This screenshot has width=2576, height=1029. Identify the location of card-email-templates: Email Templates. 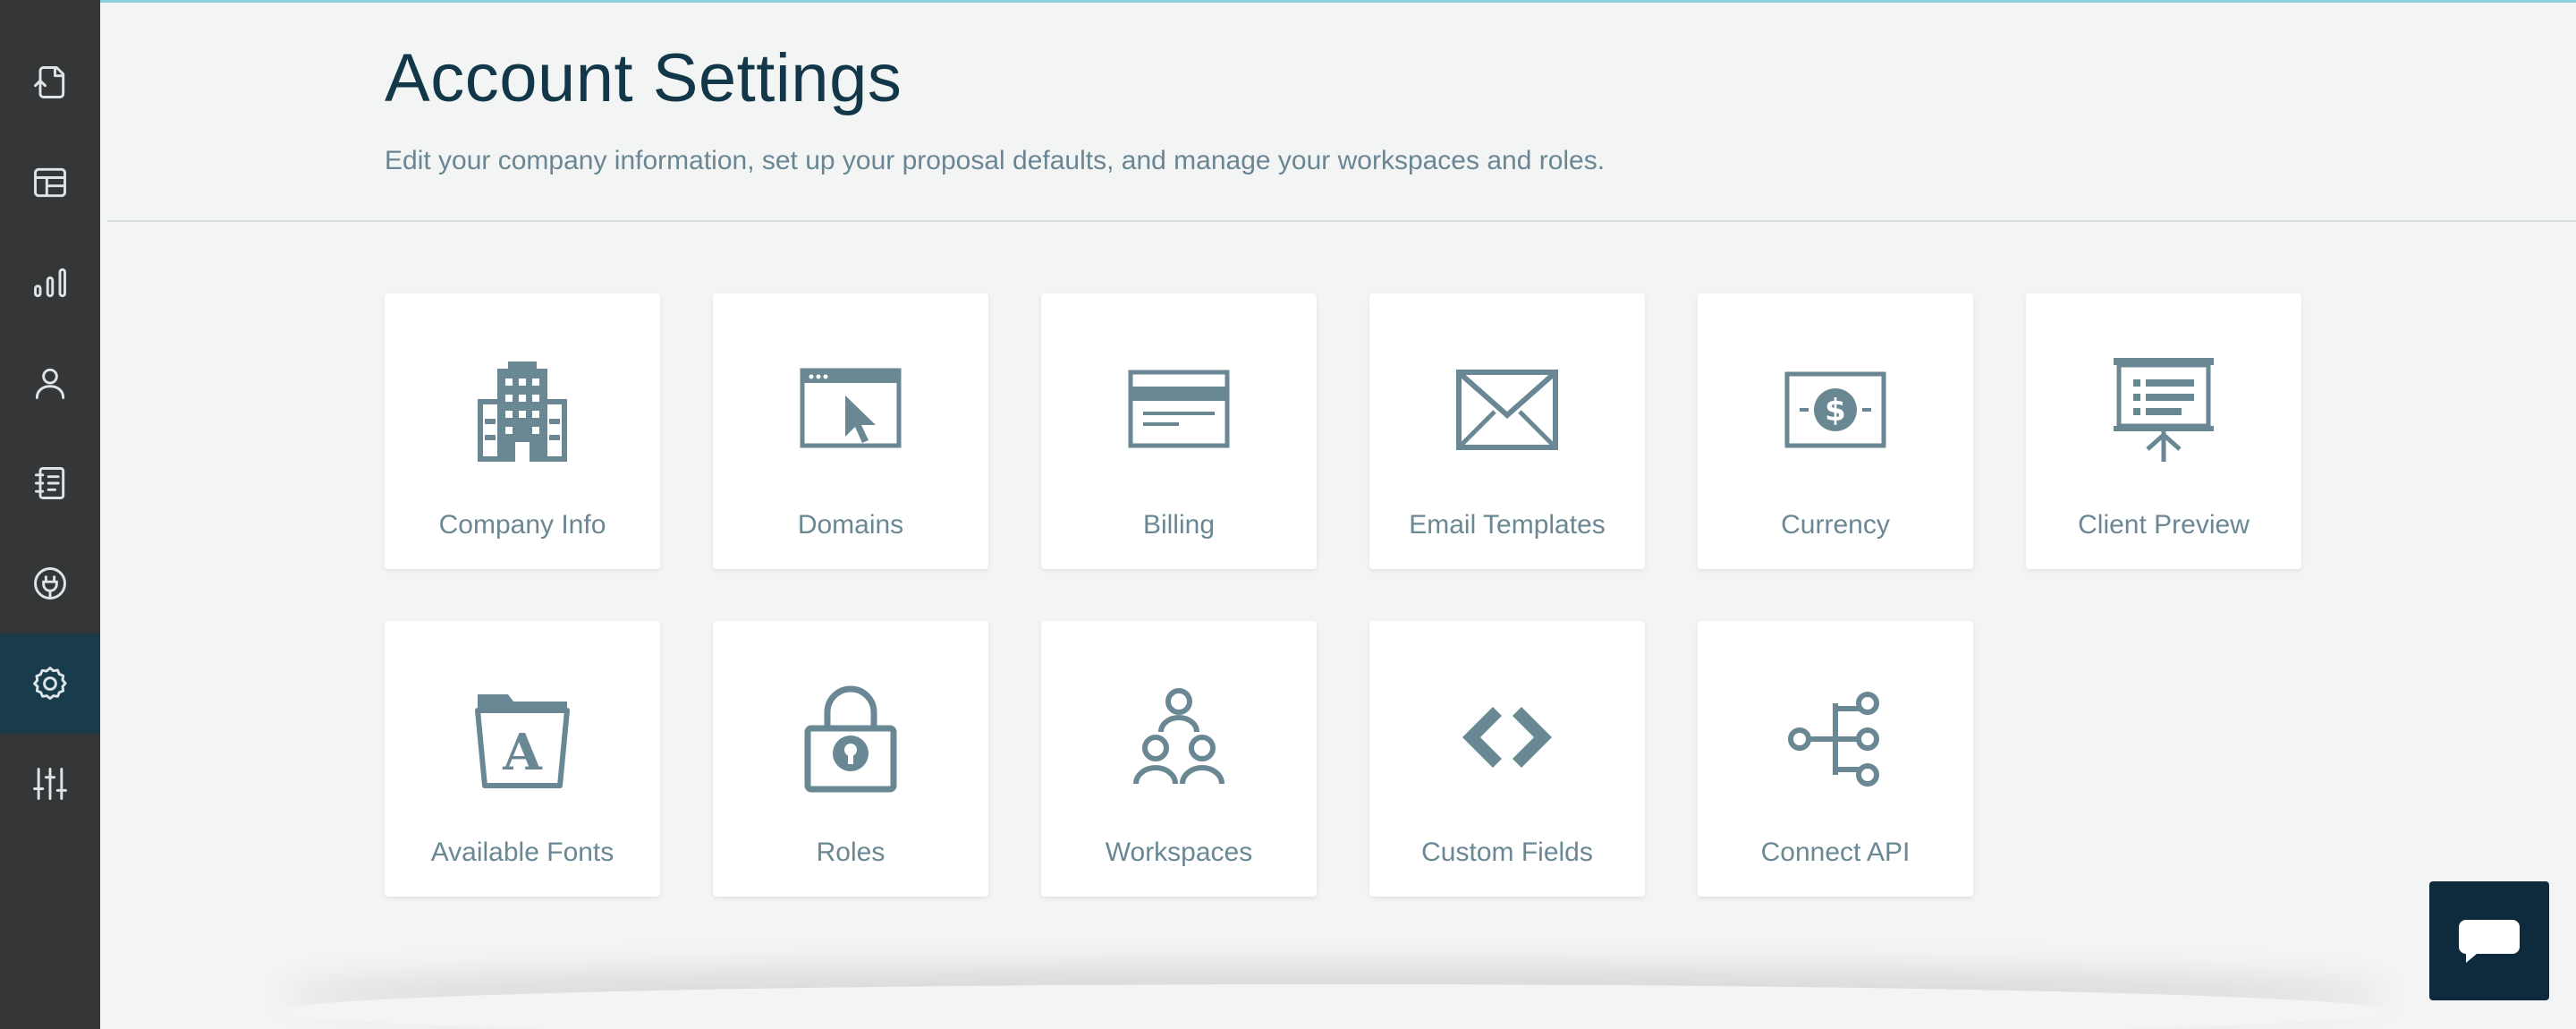
(1507, 431).